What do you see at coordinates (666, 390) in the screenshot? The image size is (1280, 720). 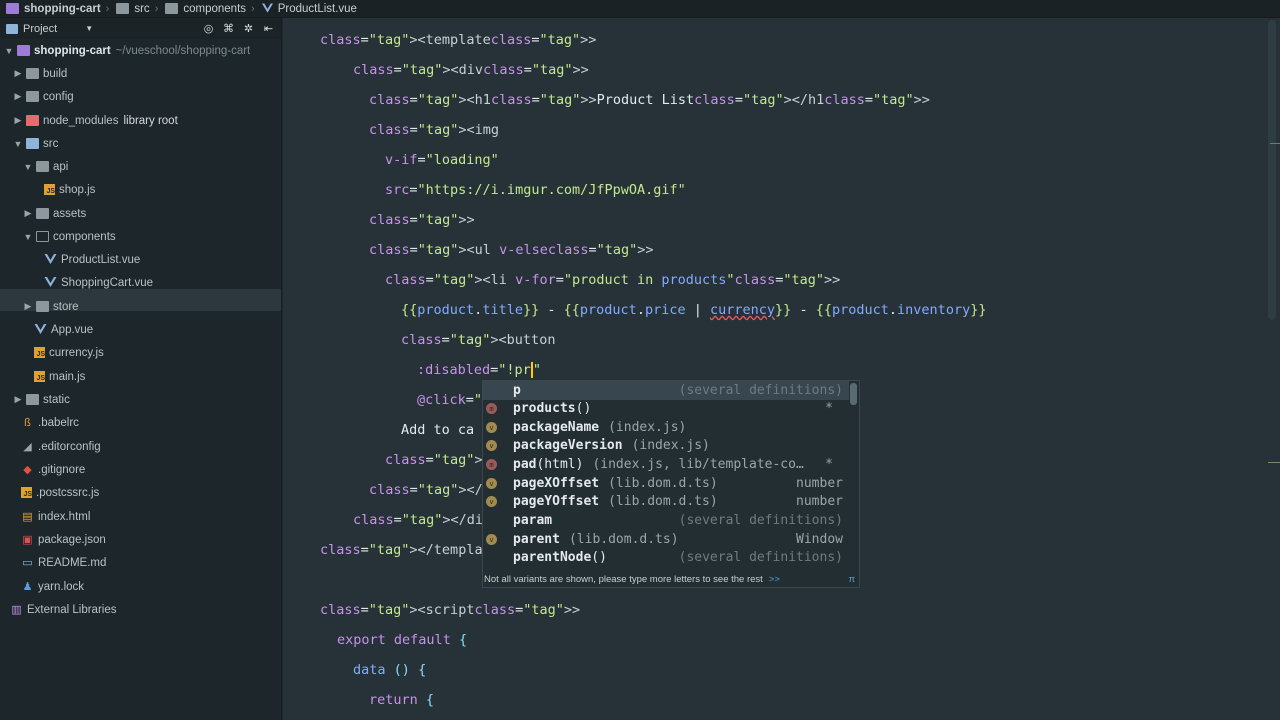 I see `completion-item: p (several definitions)` at bounding box center [666, 390].